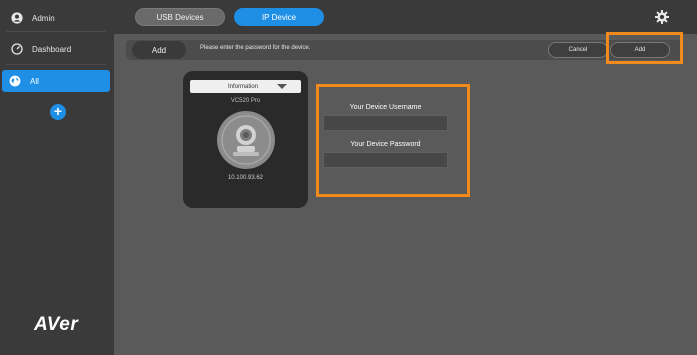 The height and width of the screenshot is (355, 697). I want to click on add-tab-button: Add, so click(159, 50).